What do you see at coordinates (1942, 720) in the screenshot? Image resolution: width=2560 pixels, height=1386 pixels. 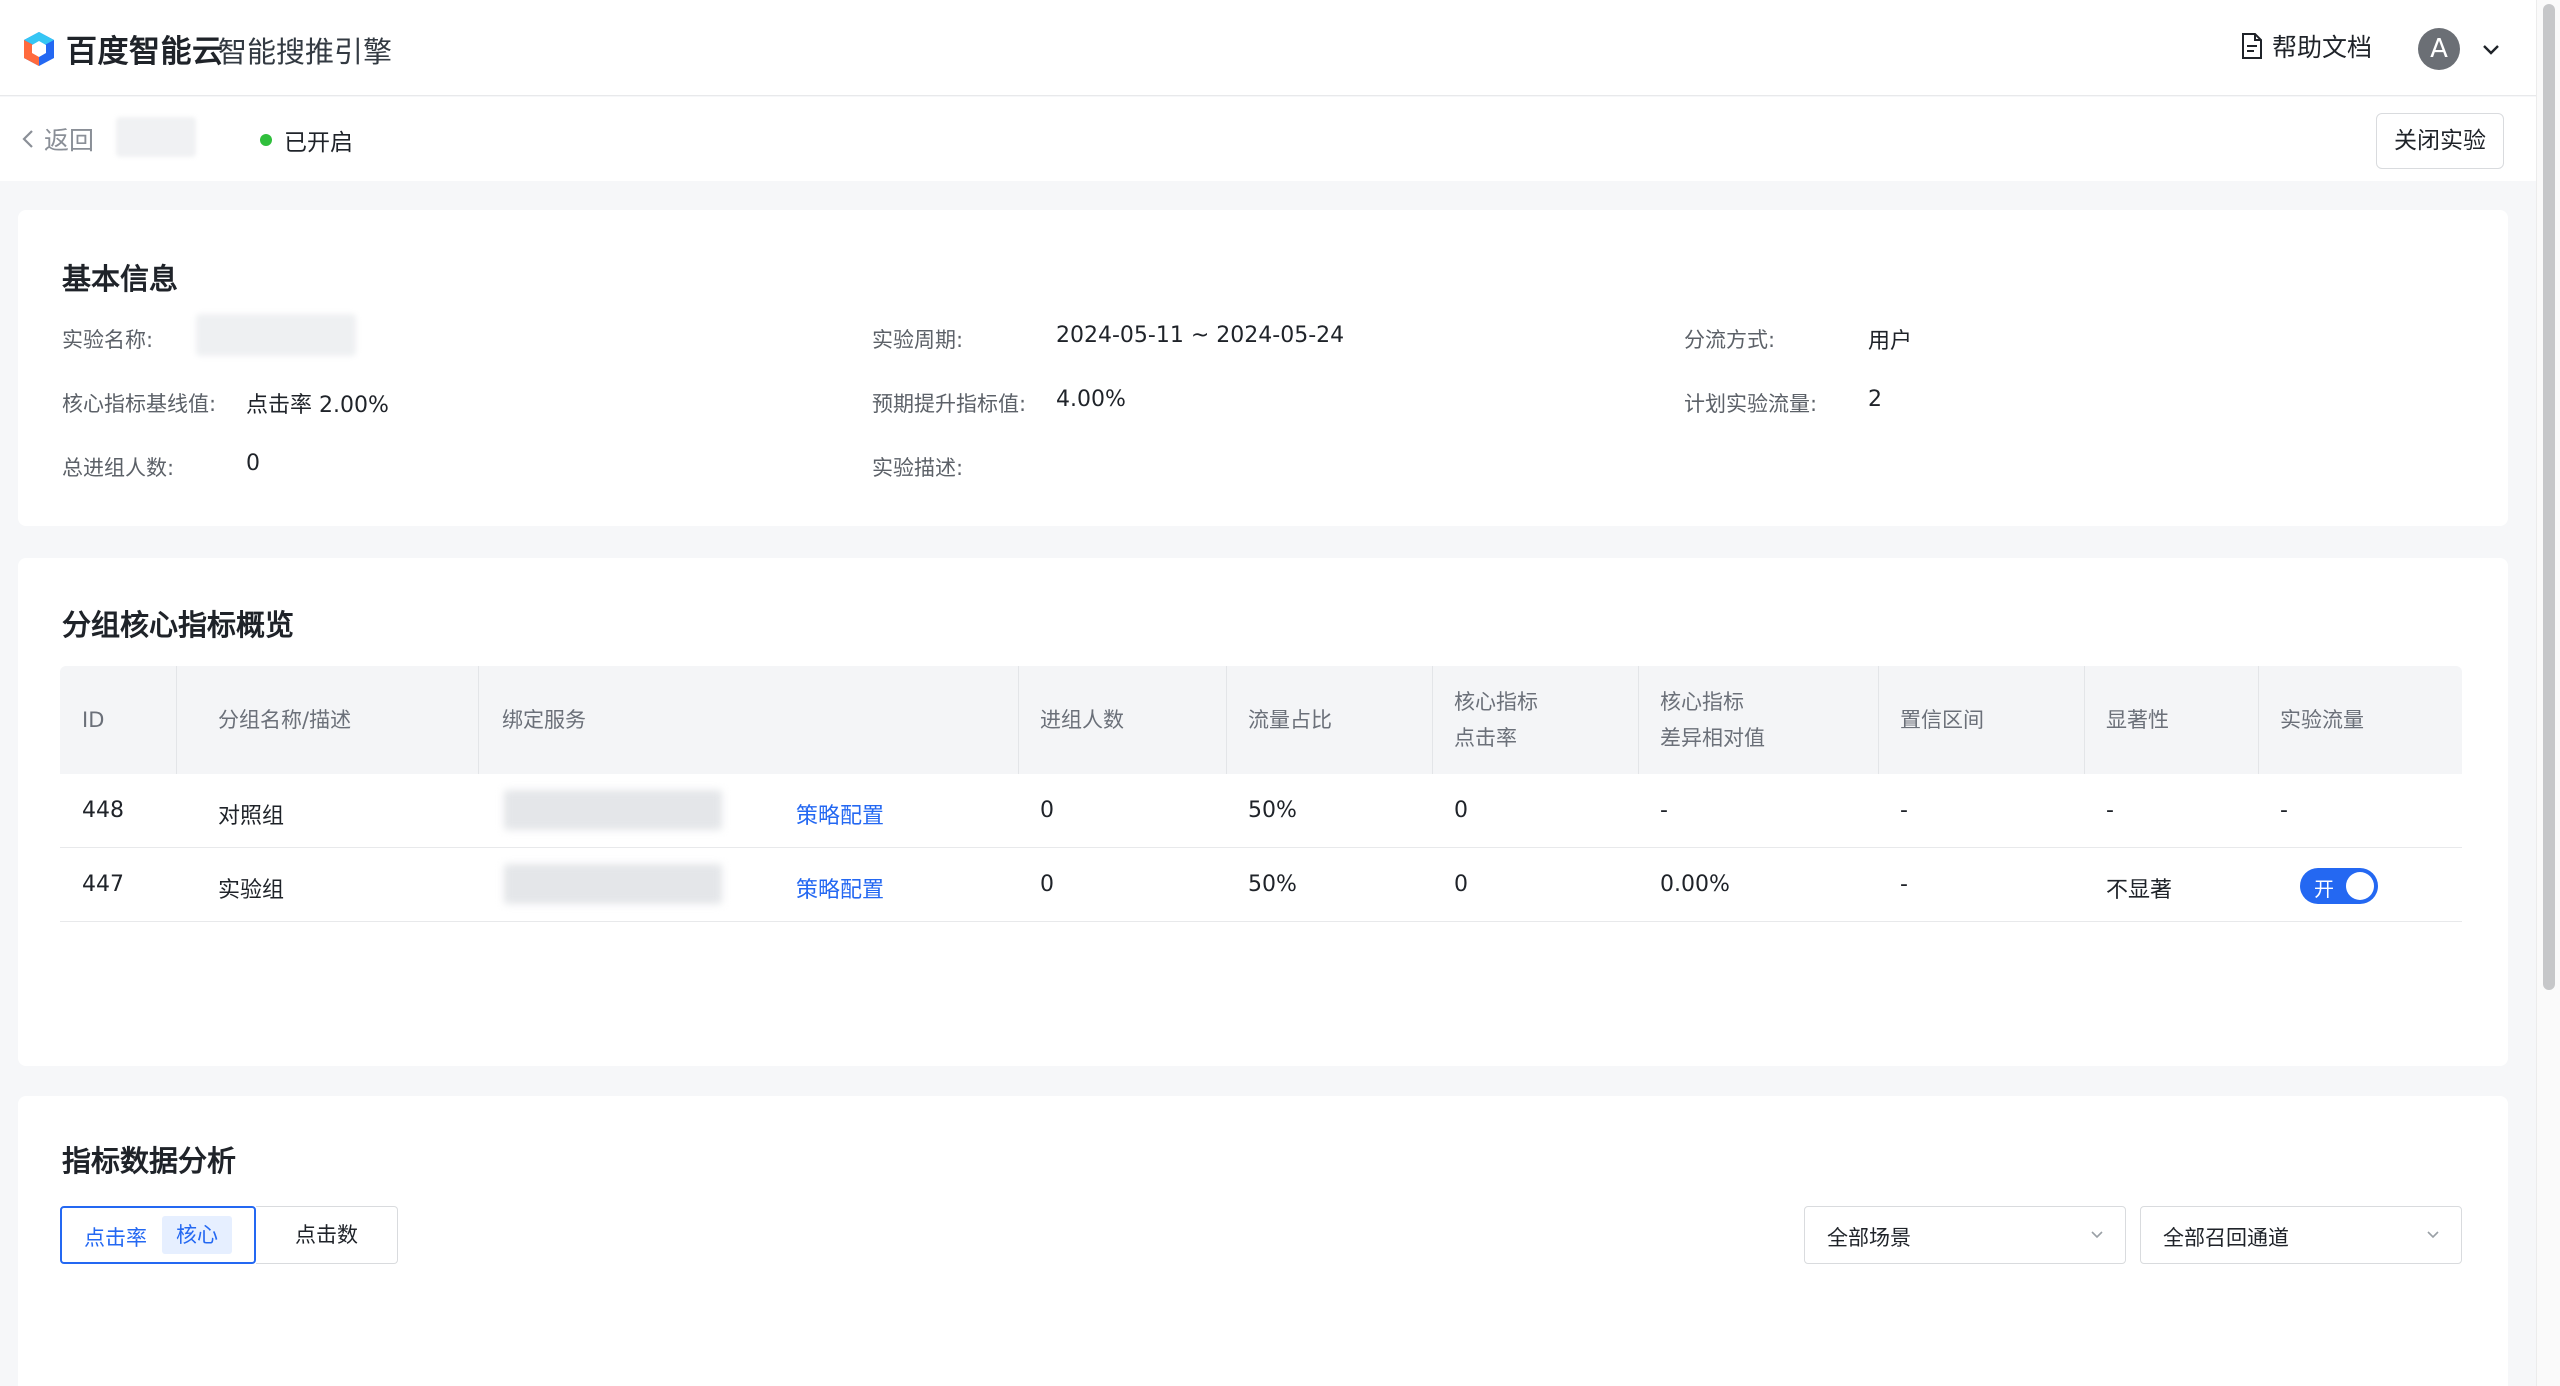 I see `col-ci: 置信区间` at bounding box center [1942, 720].